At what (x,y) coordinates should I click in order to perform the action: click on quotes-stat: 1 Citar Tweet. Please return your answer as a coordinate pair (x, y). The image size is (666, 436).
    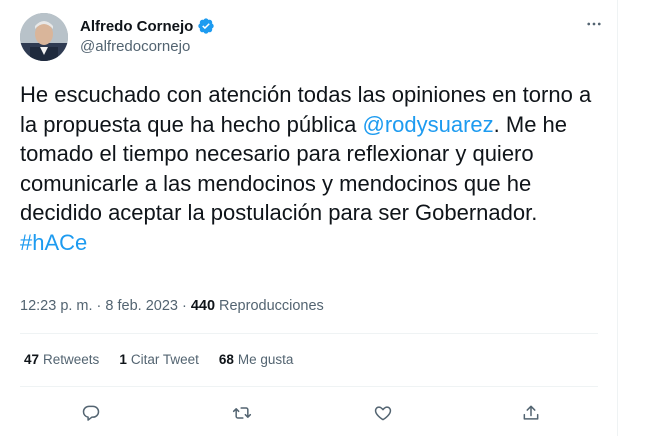
    Looking at the image, I should click on (159, 359).